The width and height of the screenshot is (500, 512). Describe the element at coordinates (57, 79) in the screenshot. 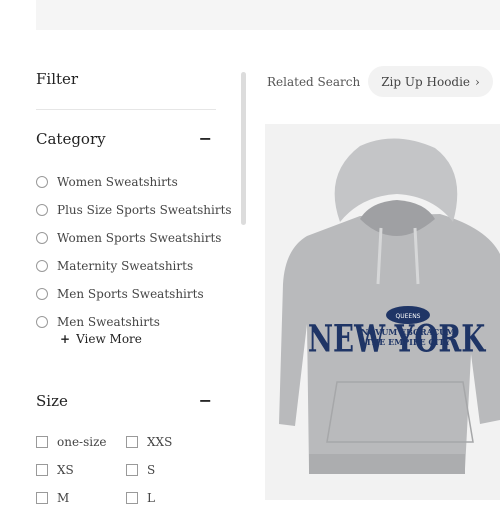

I see `filter-title: Filter` at that location.